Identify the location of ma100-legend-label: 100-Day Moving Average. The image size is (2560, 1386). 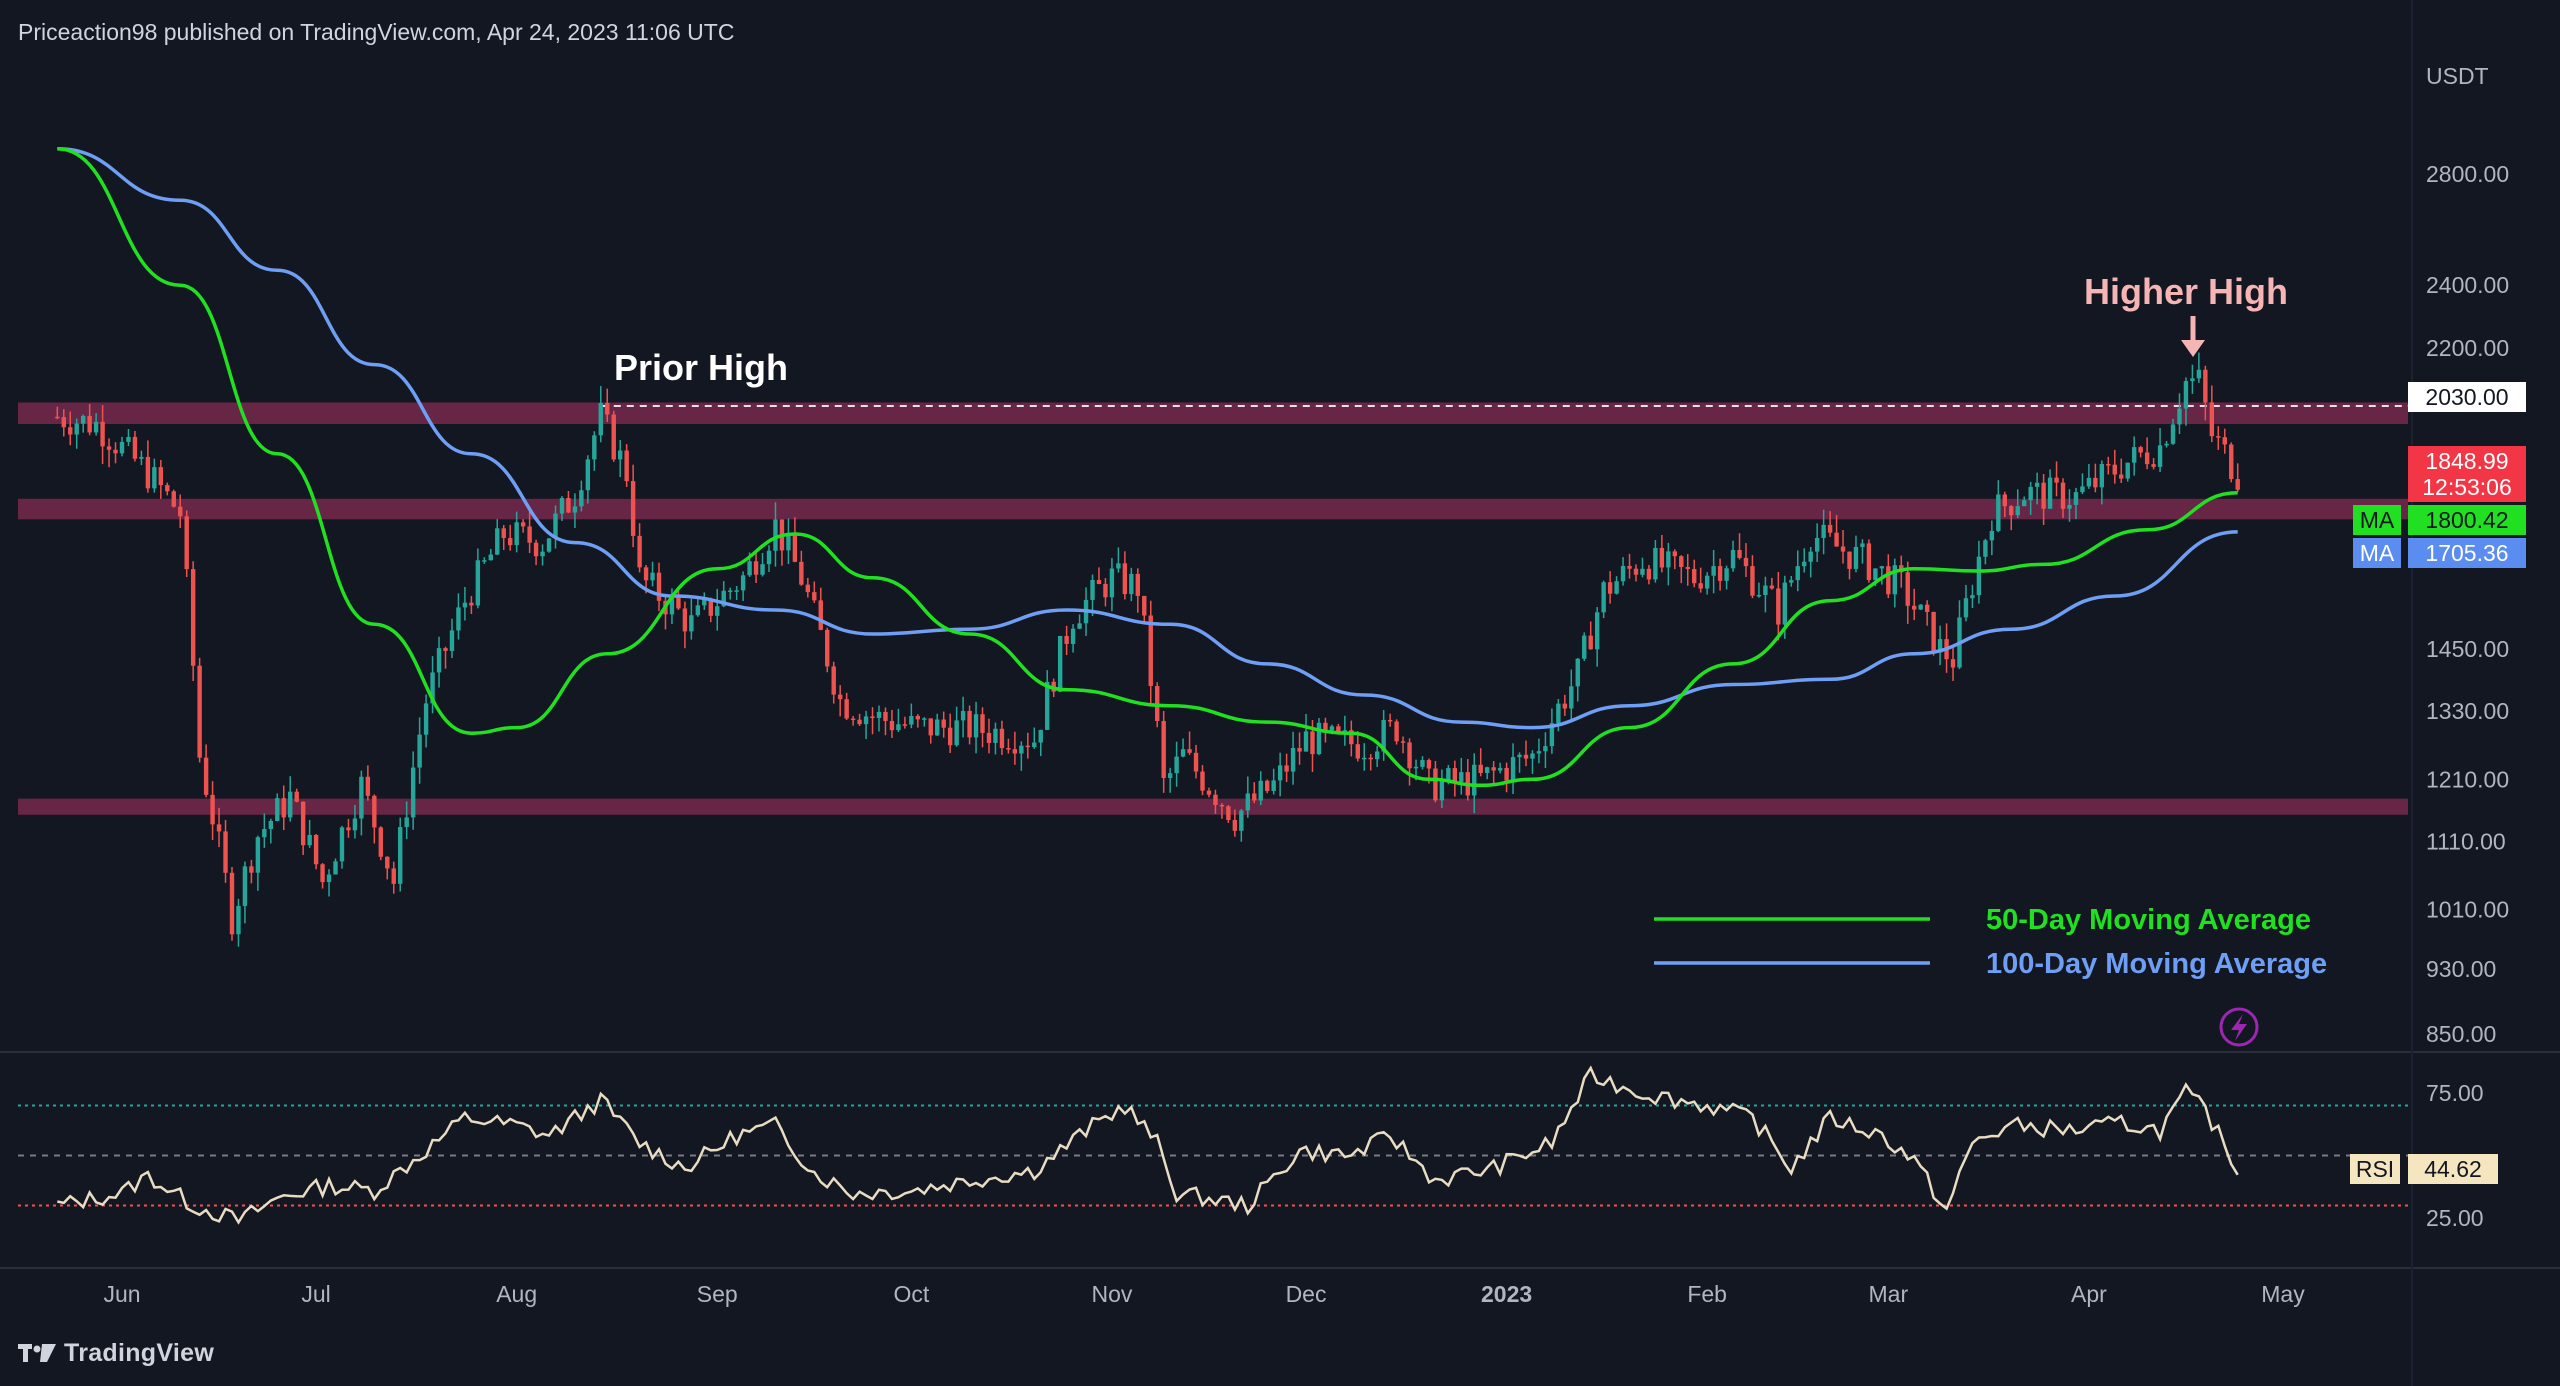
(2156, 964).